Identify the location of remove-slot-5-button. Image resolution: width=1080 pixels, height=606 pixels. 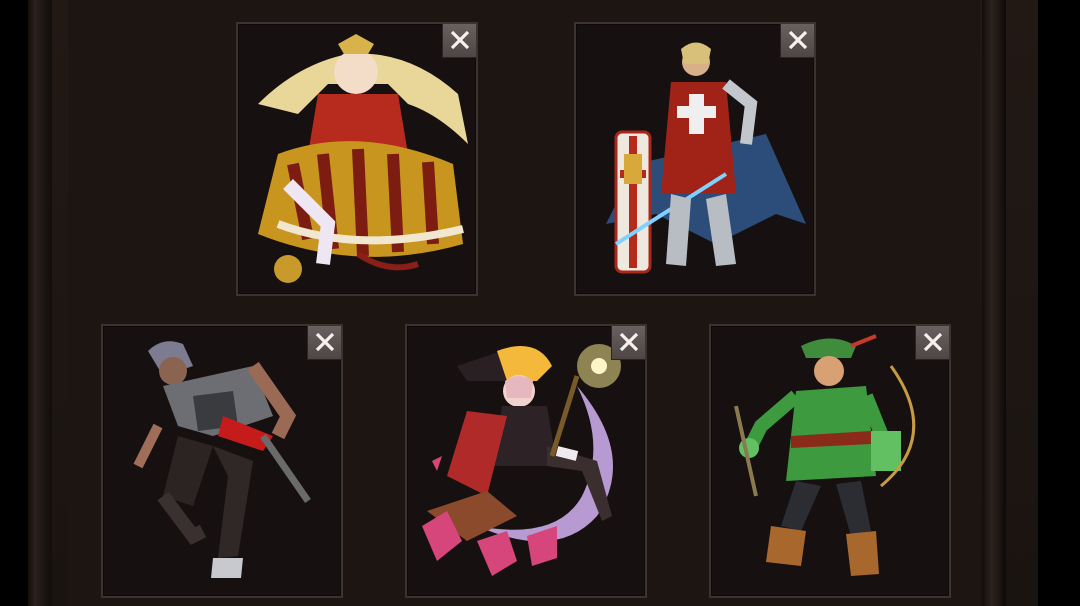
(932, 343).